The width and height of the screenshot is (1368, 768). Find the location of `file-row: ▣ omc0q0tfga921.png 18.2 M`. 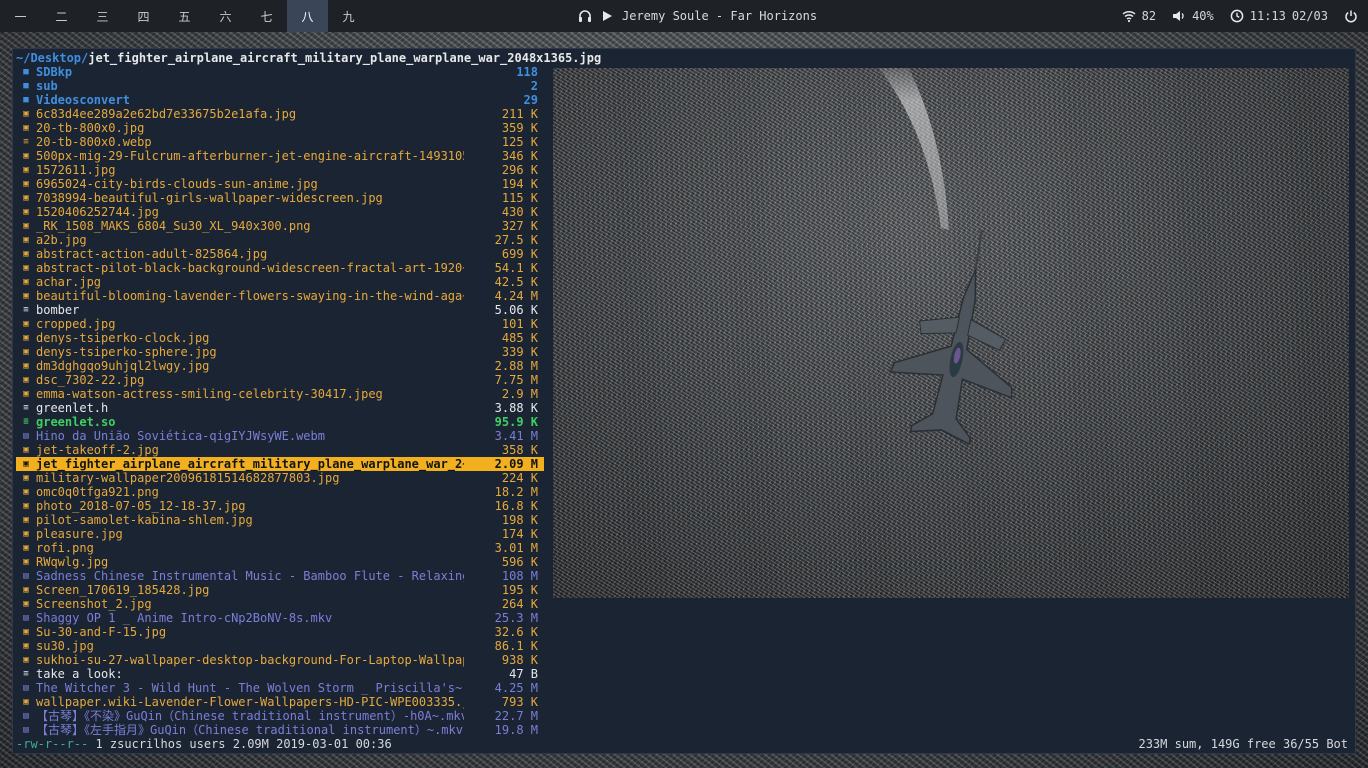

file-row: ▣ omc0q0tfga921.png 18.2 M is located at coordinates (280, 492).